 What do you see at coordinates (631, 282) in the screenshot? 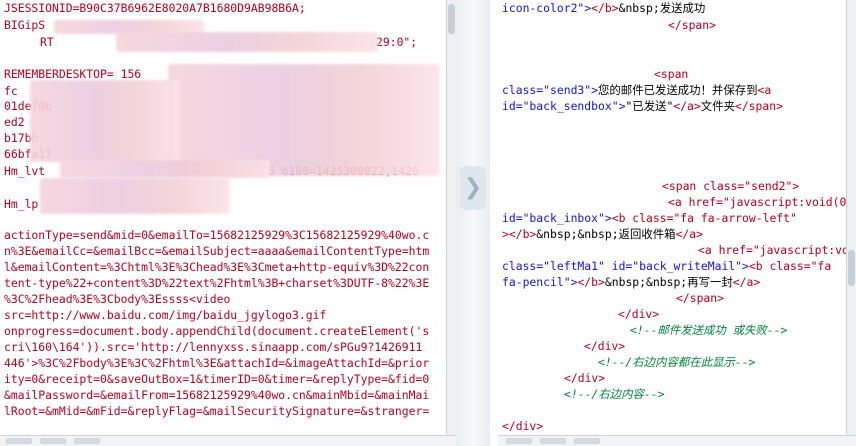
I see `response-line: fa-pencil"></b>&nbsp;&nbsp;再写一封</a>` at bounding box center [631, 282].